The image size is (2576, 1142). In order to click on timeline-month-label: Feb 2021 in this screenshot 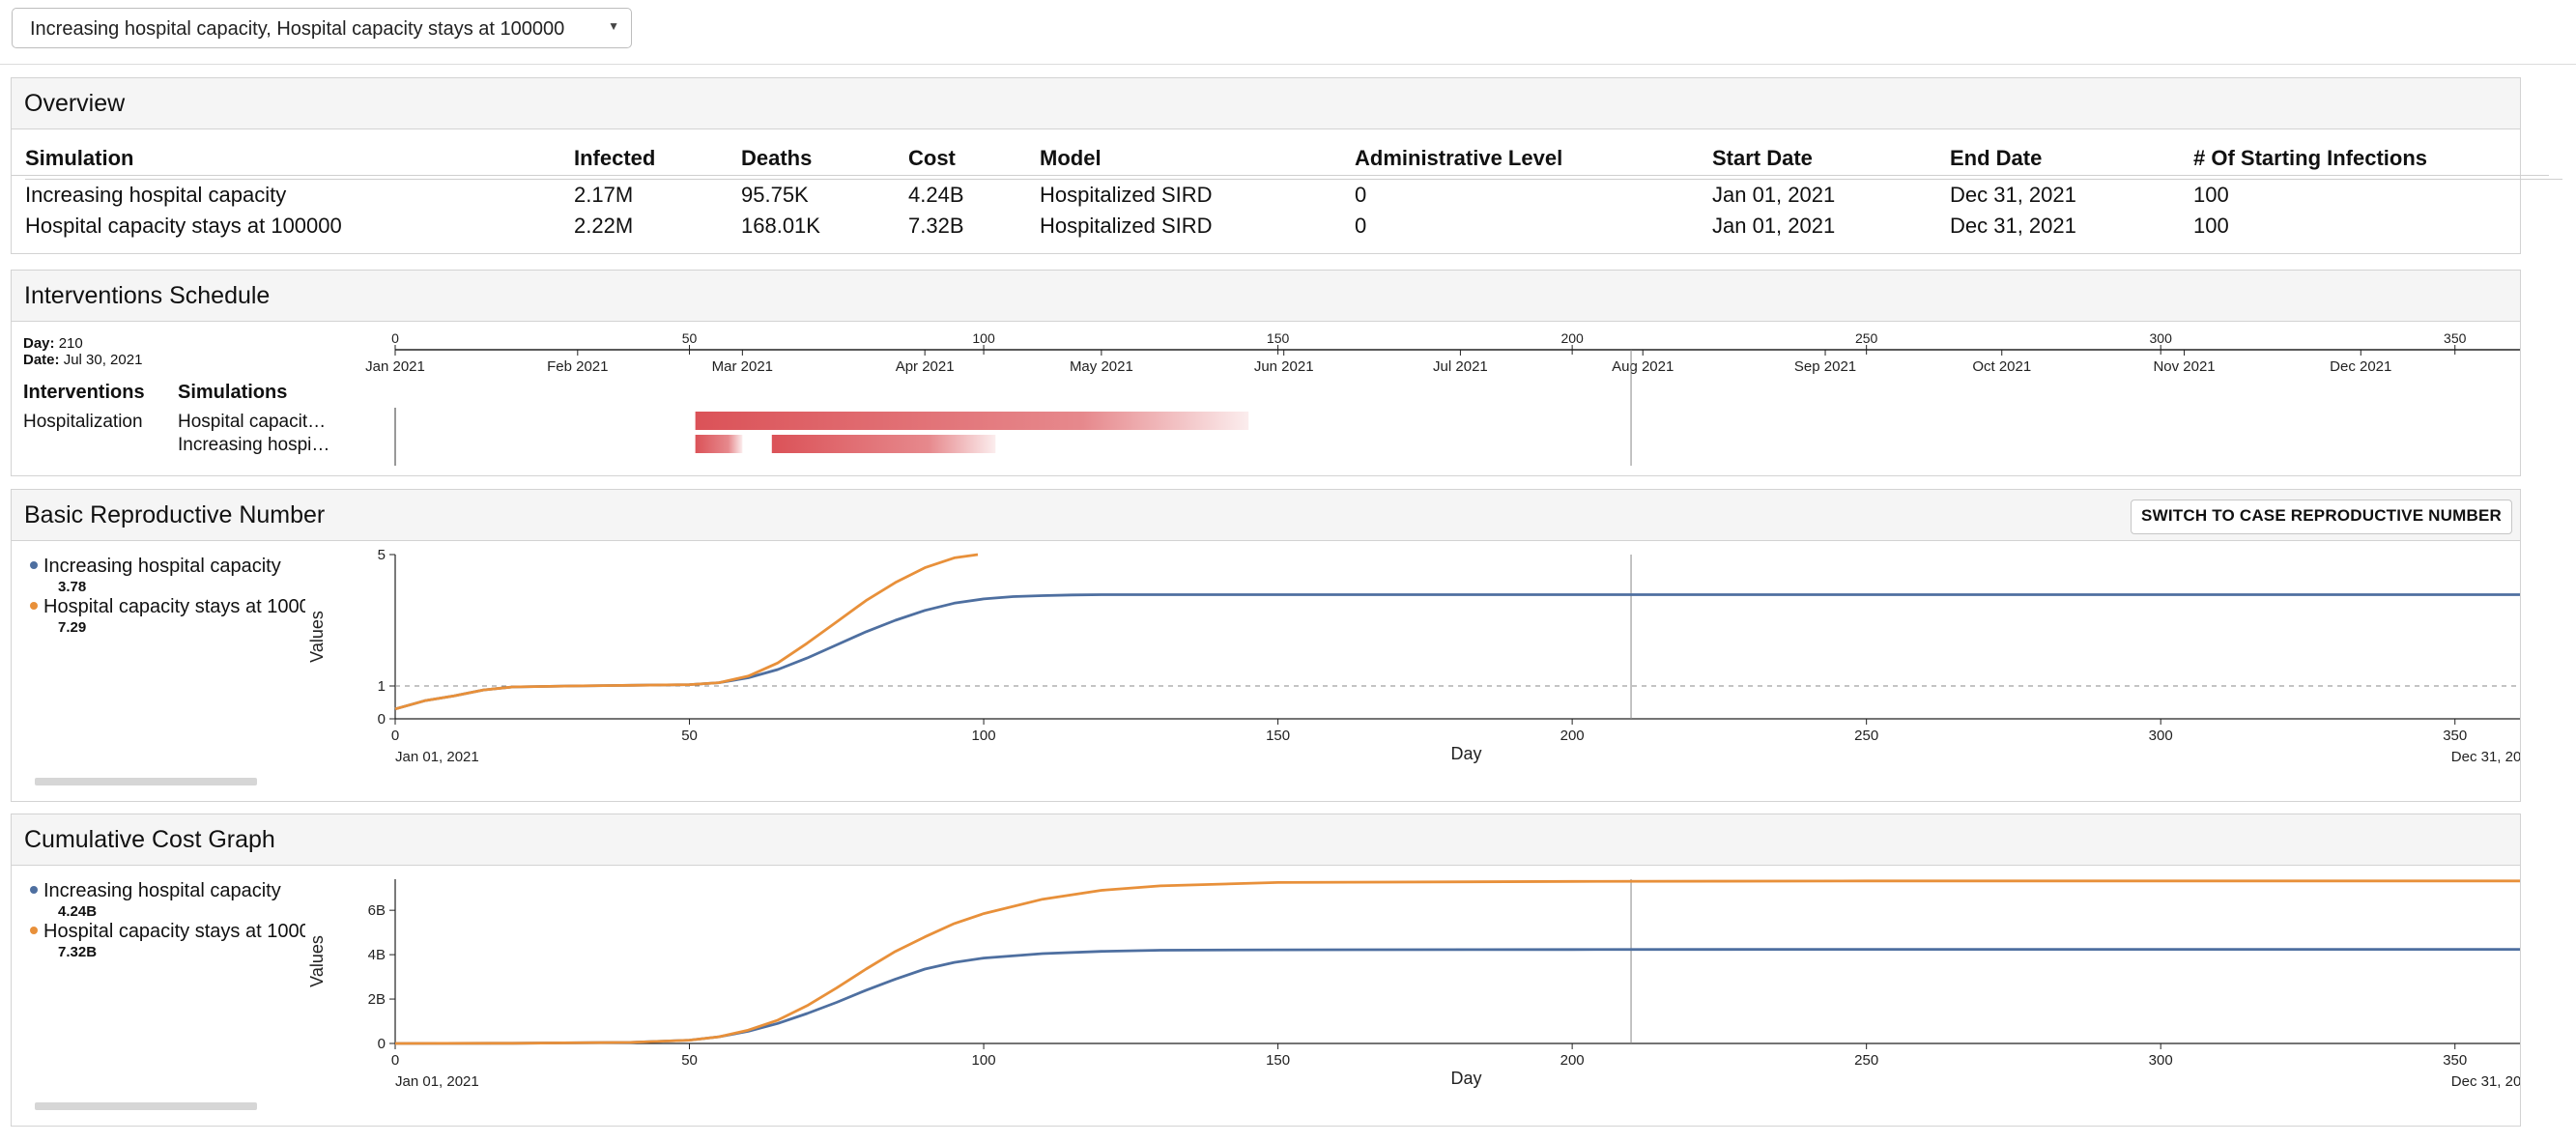, I will do `click(577, 366)`.